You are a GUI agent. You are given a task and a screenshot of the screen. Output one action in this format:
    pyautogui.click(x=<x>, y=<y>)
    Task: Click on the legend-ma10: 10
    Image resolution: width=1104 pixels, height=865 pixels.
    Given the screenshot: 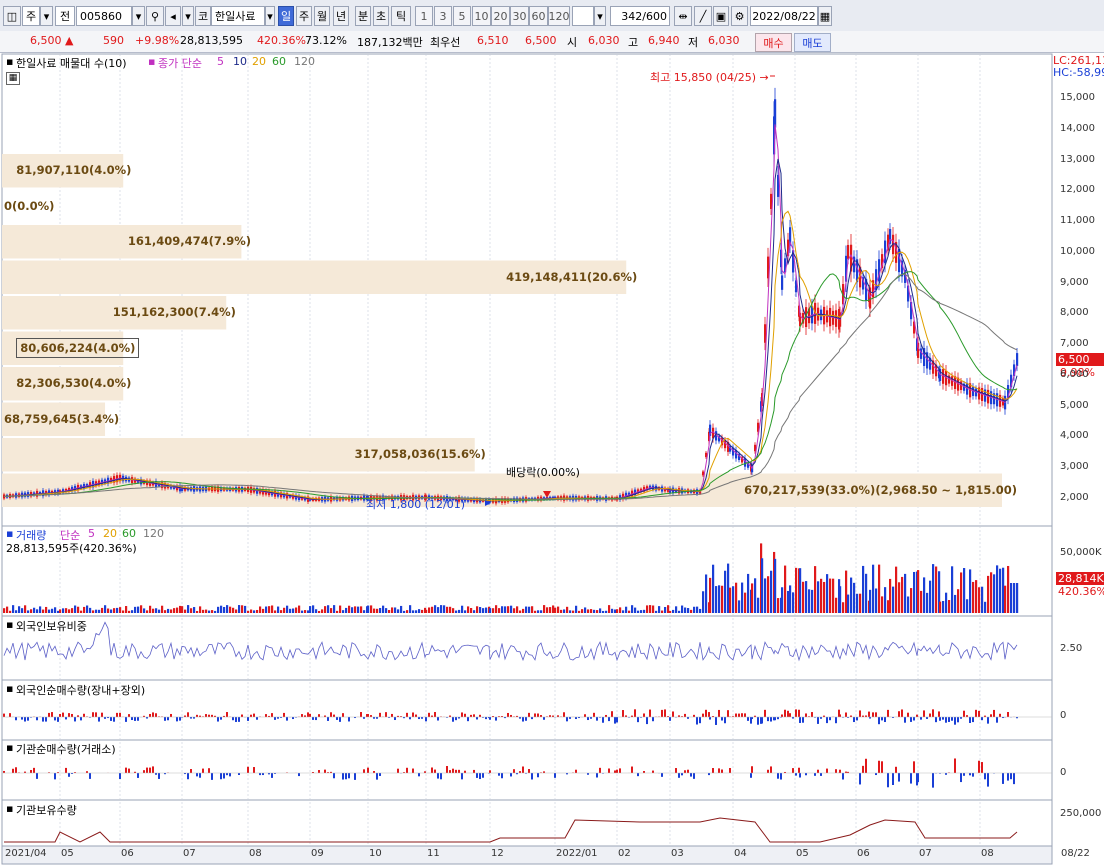 What is the action you would take?
    pyautogui.click(x=240, y=61)
    